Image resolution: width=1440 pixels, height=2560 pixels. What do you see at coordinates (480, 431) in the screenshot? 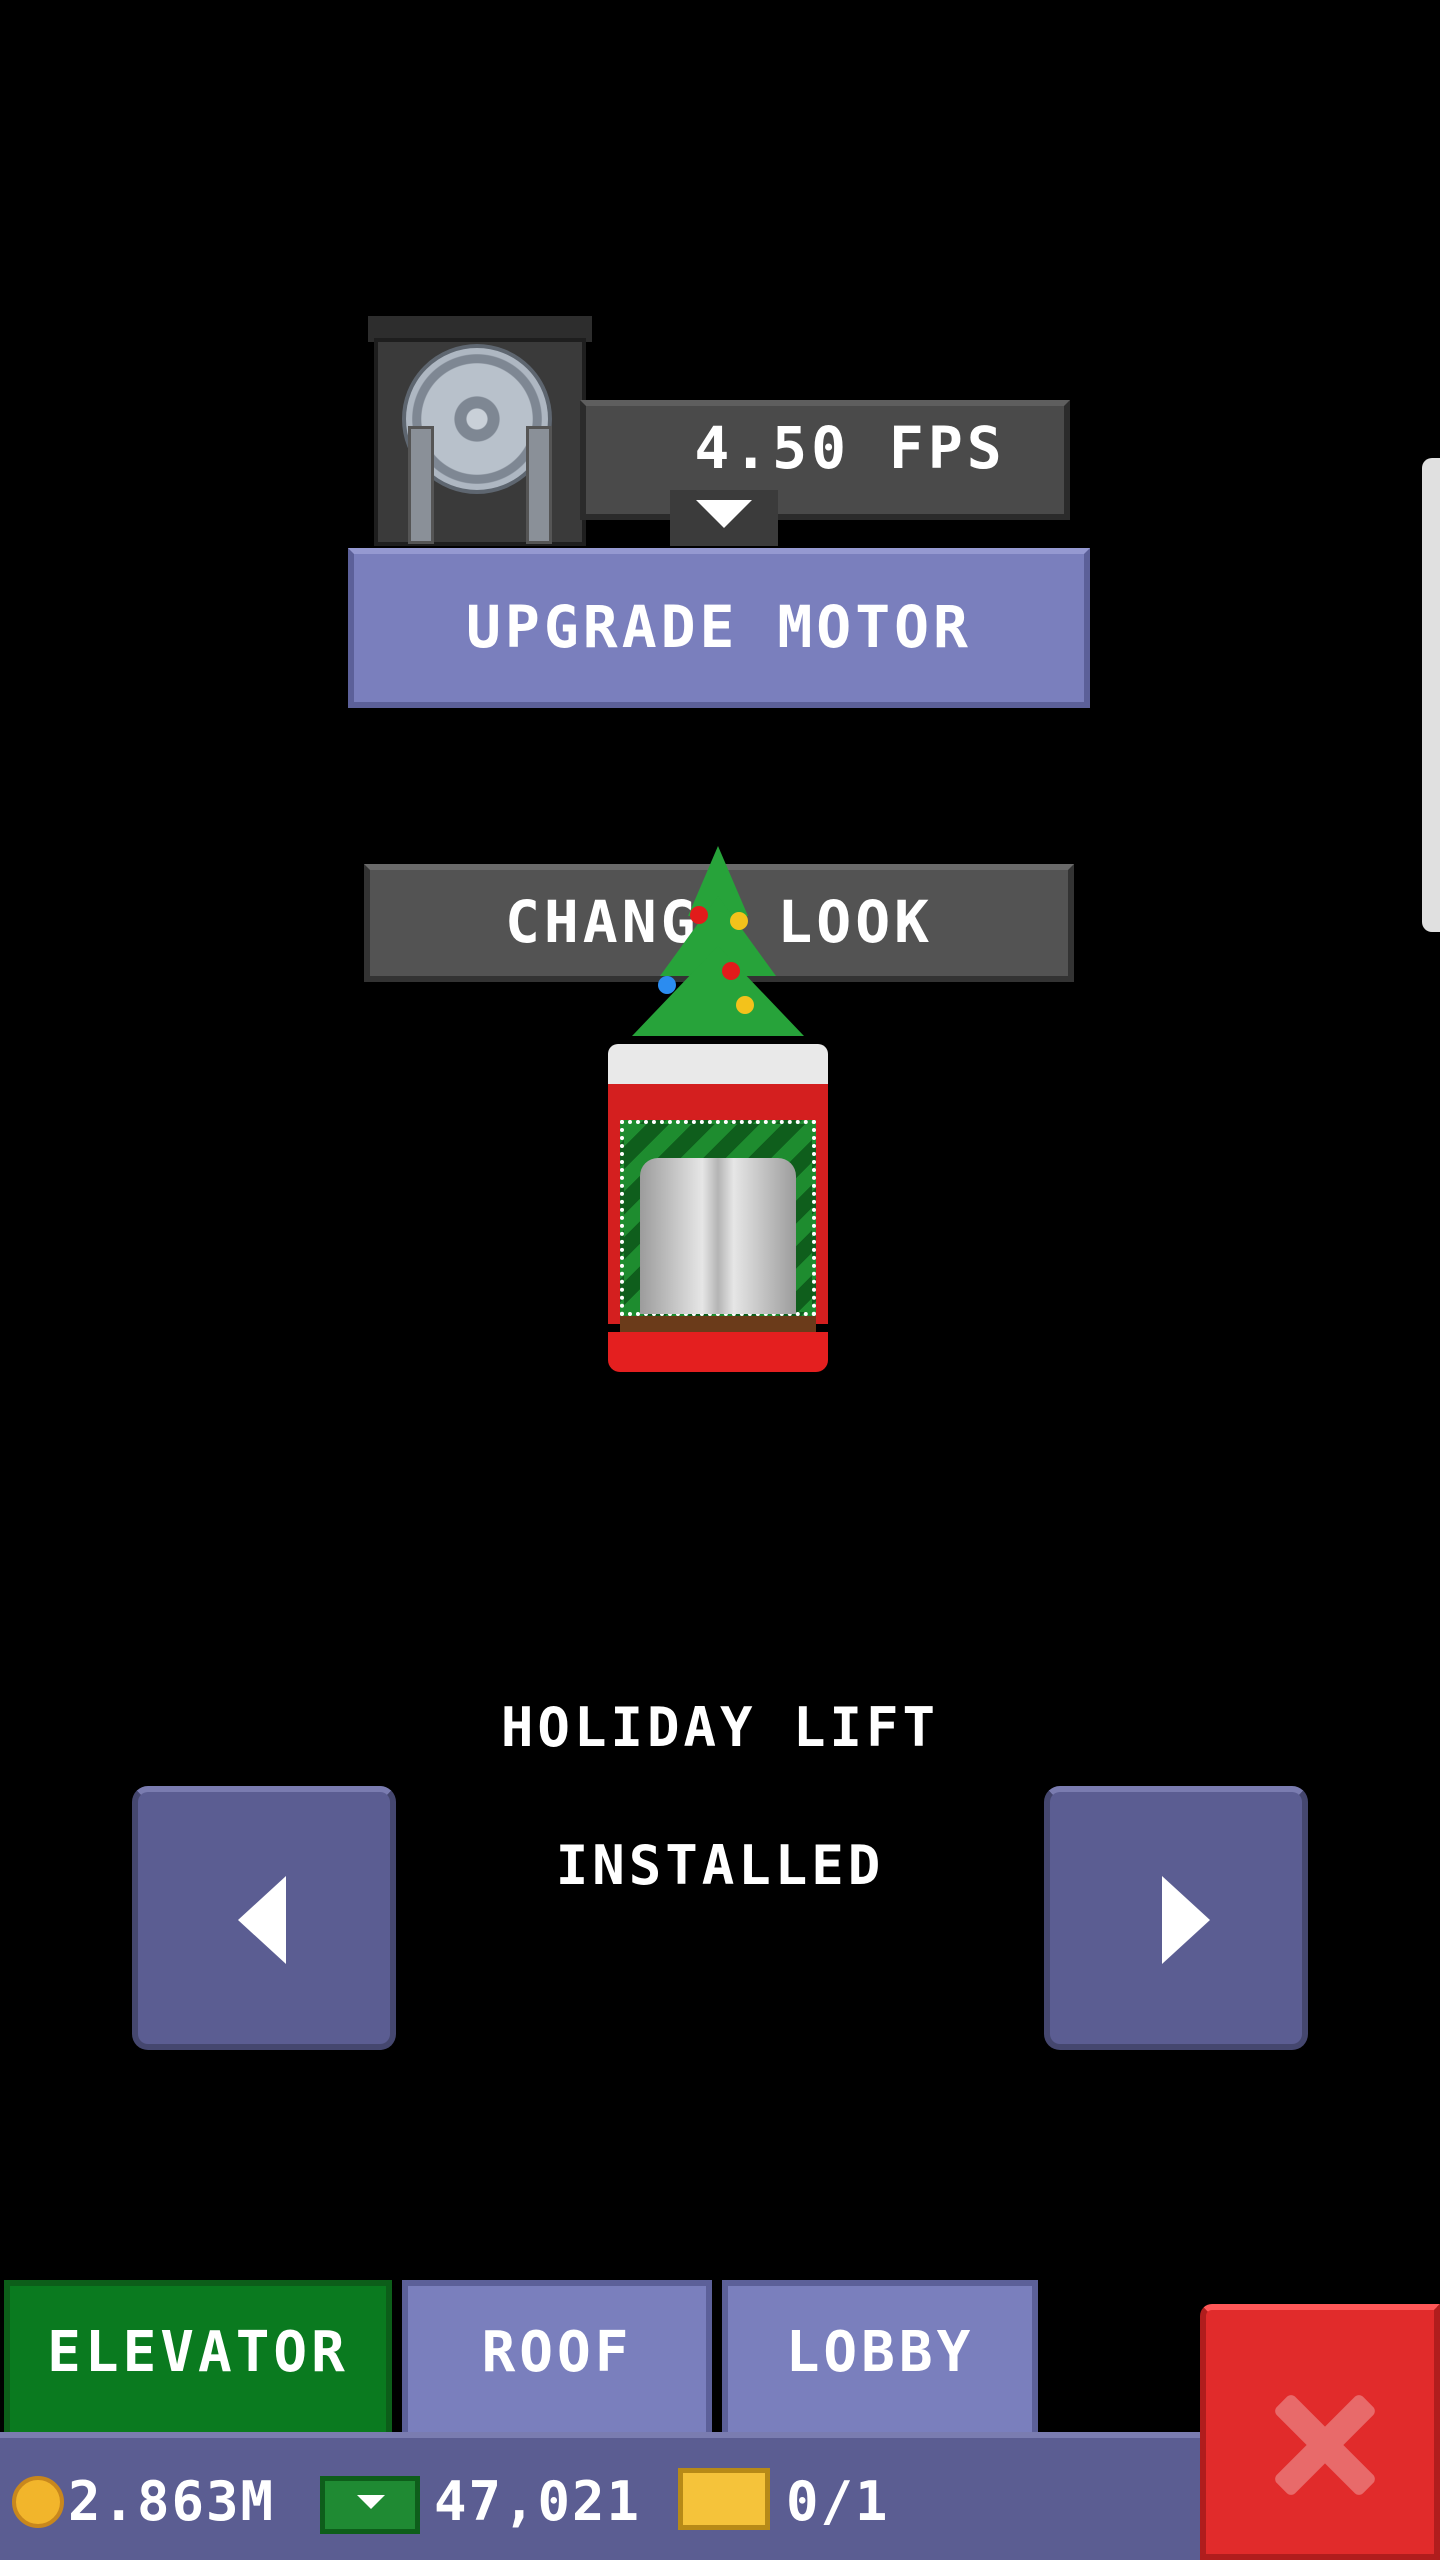
I see `motor-icon` at bounding box center [480, 431].